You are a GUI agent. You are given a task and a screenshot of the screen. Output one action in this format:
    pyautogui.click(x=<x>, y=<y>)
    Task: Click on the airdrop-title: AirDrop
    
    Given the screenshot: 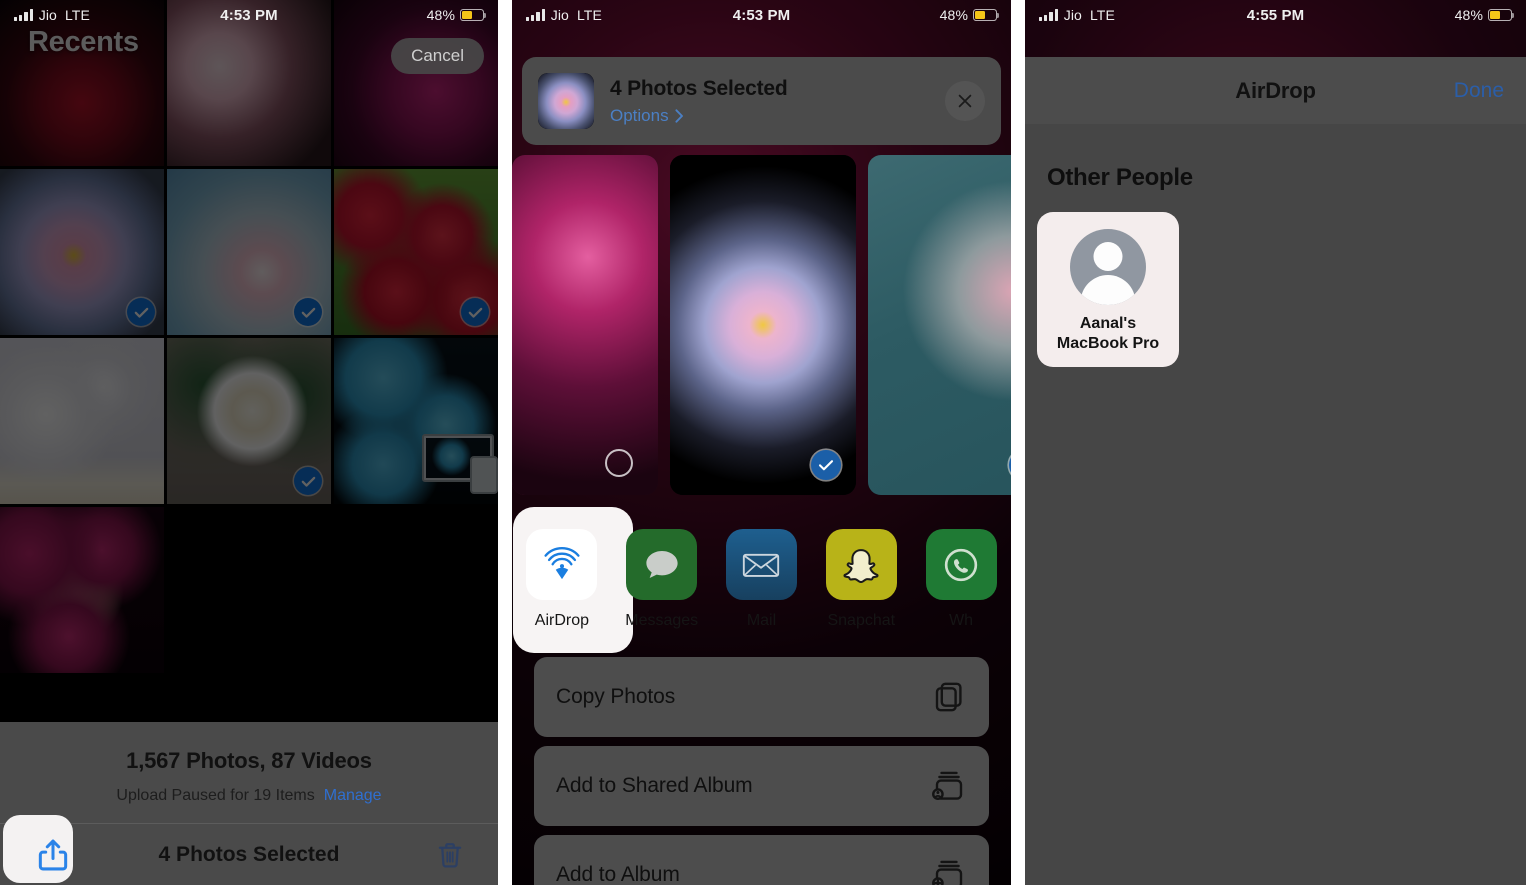 What is the action you would take?
    pyautogui.click(x=1275, y=90)
    